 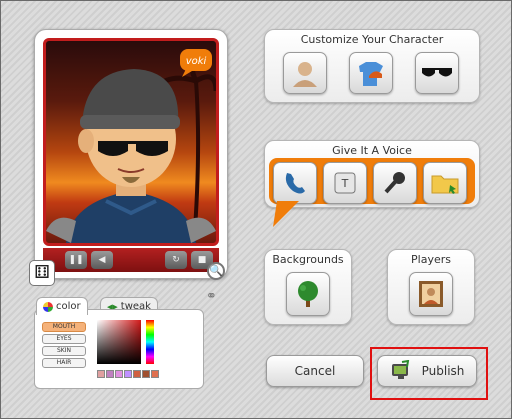 I want to click on shirt-cap-icon, so click(x=371, y=74).